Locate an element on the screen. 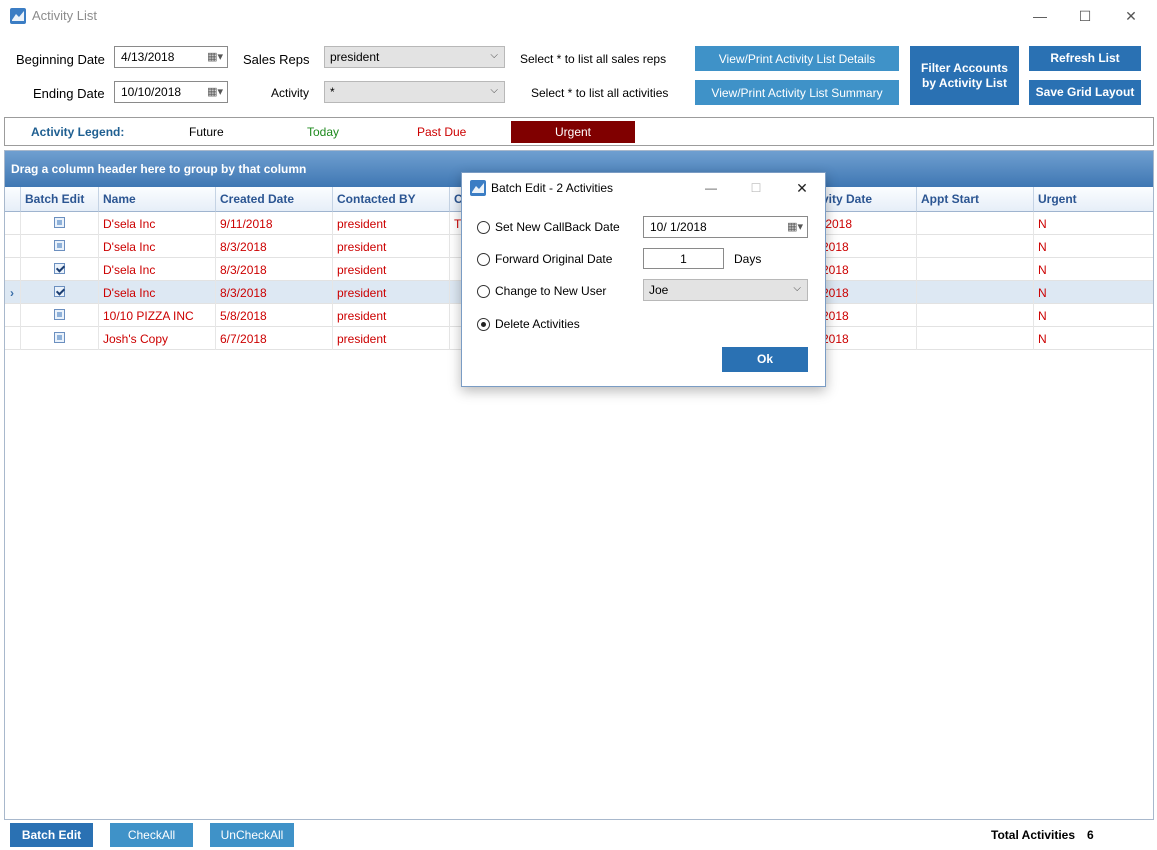  beginning-date-field: 4/13/2018 ▦▾ is located at coordinates (171, 57).